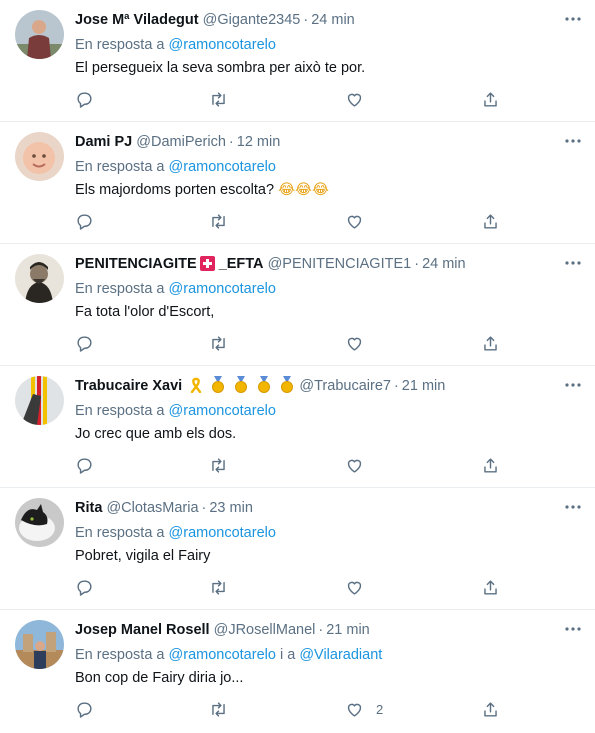 The height and width of the screenshot is (733, 595). Describe the element at coordinates (340, 264) in the screenshot. I see `user-handle: @PENITENCIAGITE1` at that location.